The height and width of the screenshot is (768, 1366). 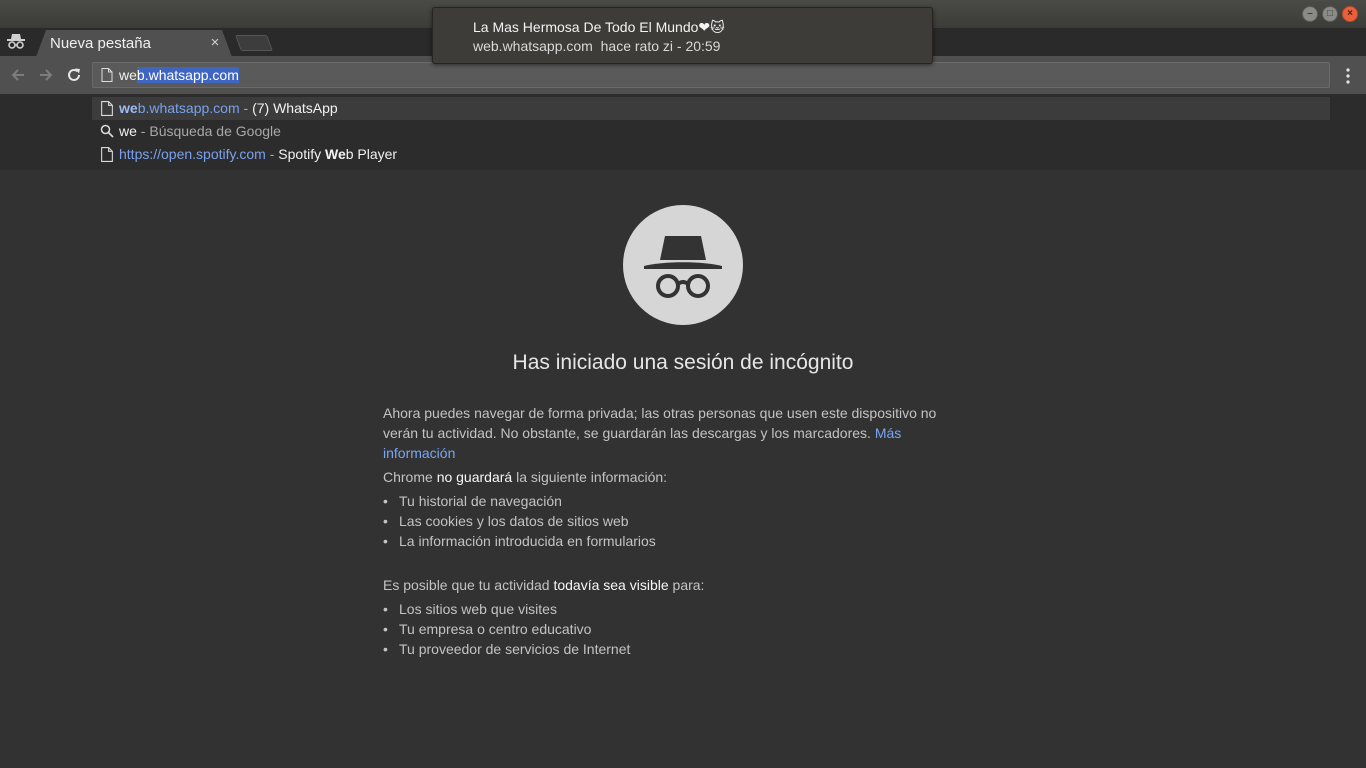 What do you see at coordinates (711, 108) in the screenshot?
I see `suggestion-whatsapp: web.whatsapp.com - (7) WhatsApp` at bounding box center [711, 108].